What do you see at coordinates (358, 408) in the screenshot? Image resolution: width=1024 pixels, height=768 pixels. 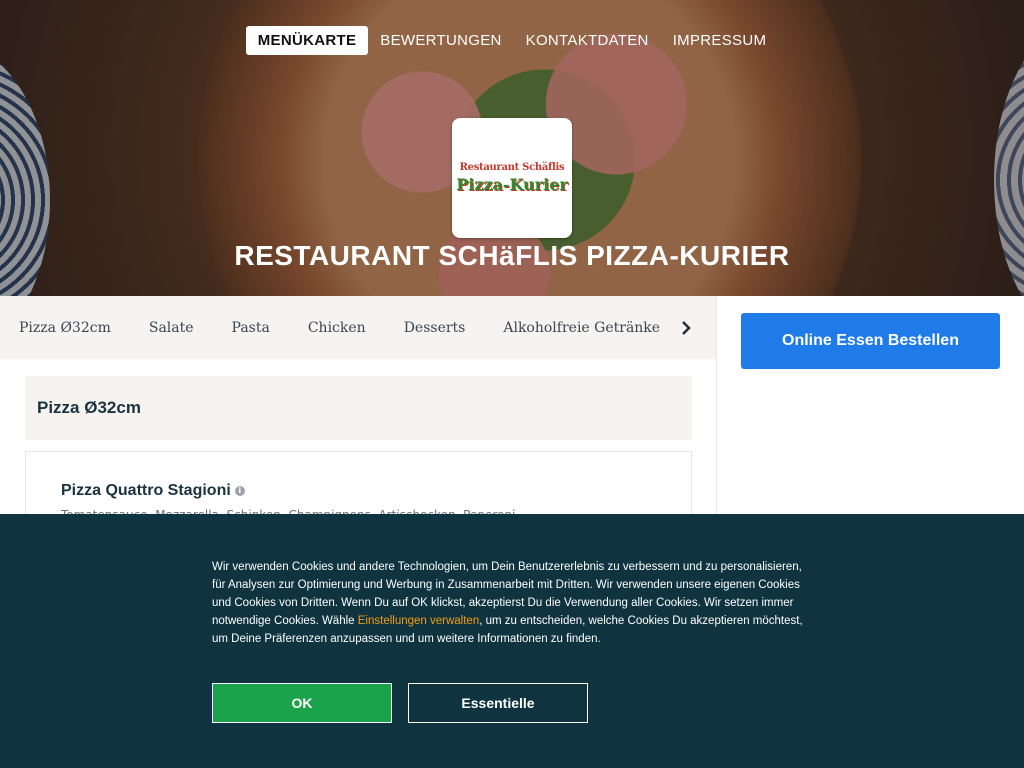 I see `menu-section-title: Pizza Ø32cm` at bounding box center [358, 408].